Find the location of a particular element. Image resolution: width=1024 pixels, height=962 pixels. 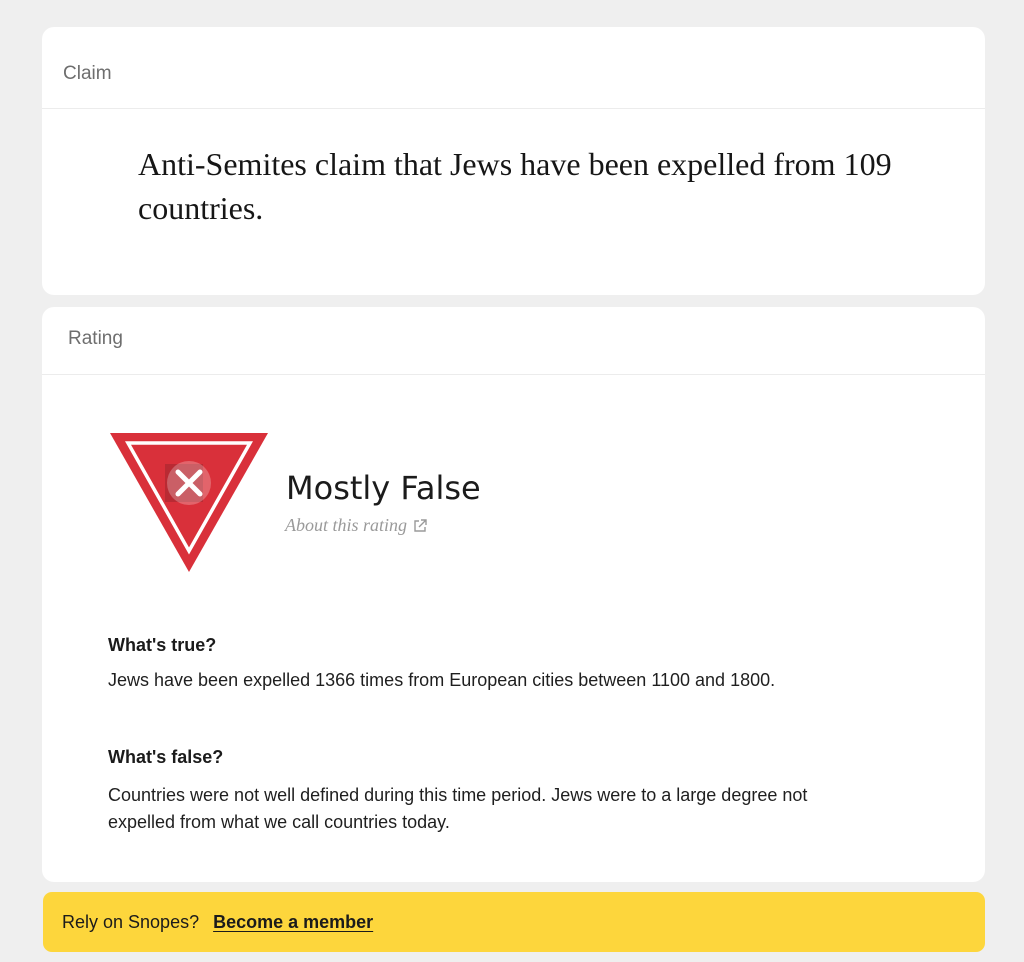

mostly-false-icon is located at coordinates (189, 502).